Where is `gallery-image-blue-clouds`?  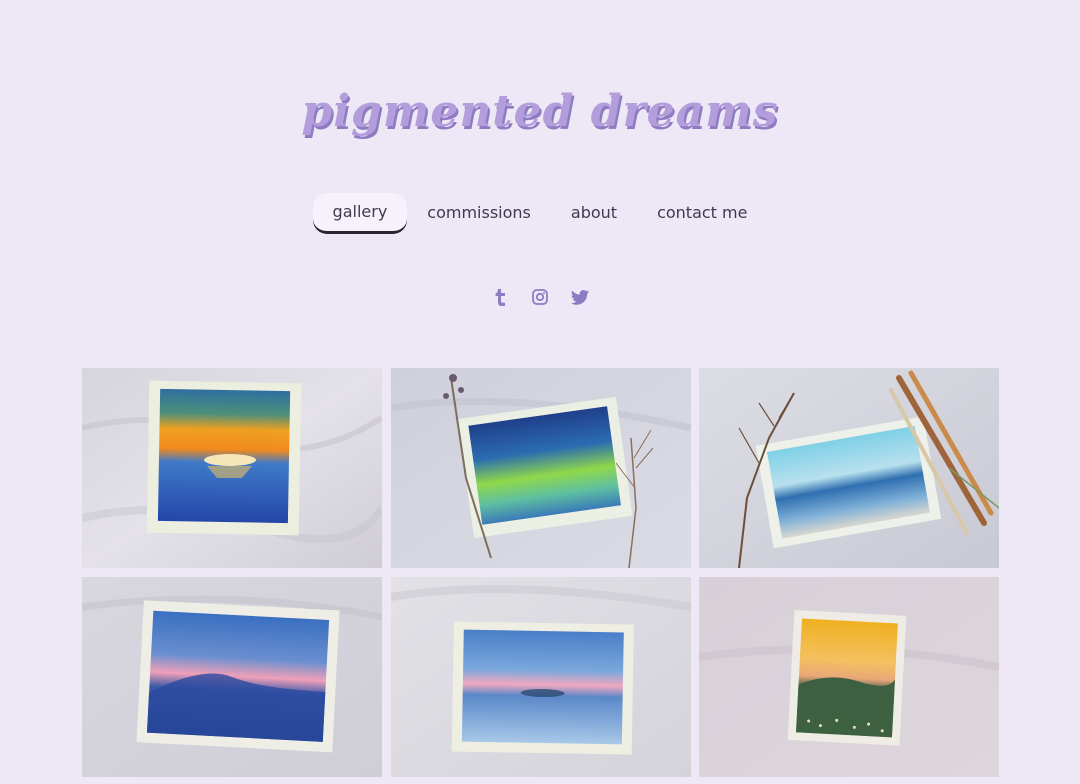 gallery-image-blue-clouds is located at coordinates (540, 677).